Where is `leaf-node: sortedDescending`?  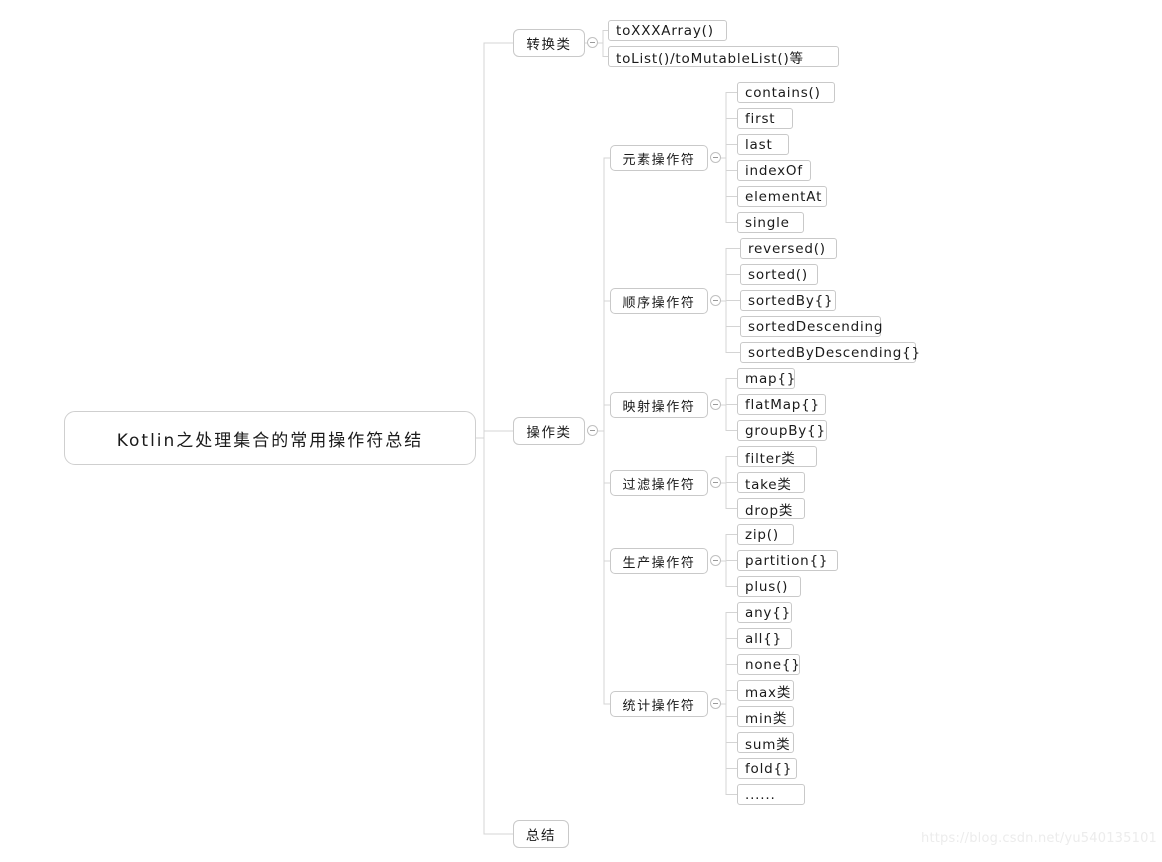
leaf-node: sortedDescending is located at coordinates (811, 326).